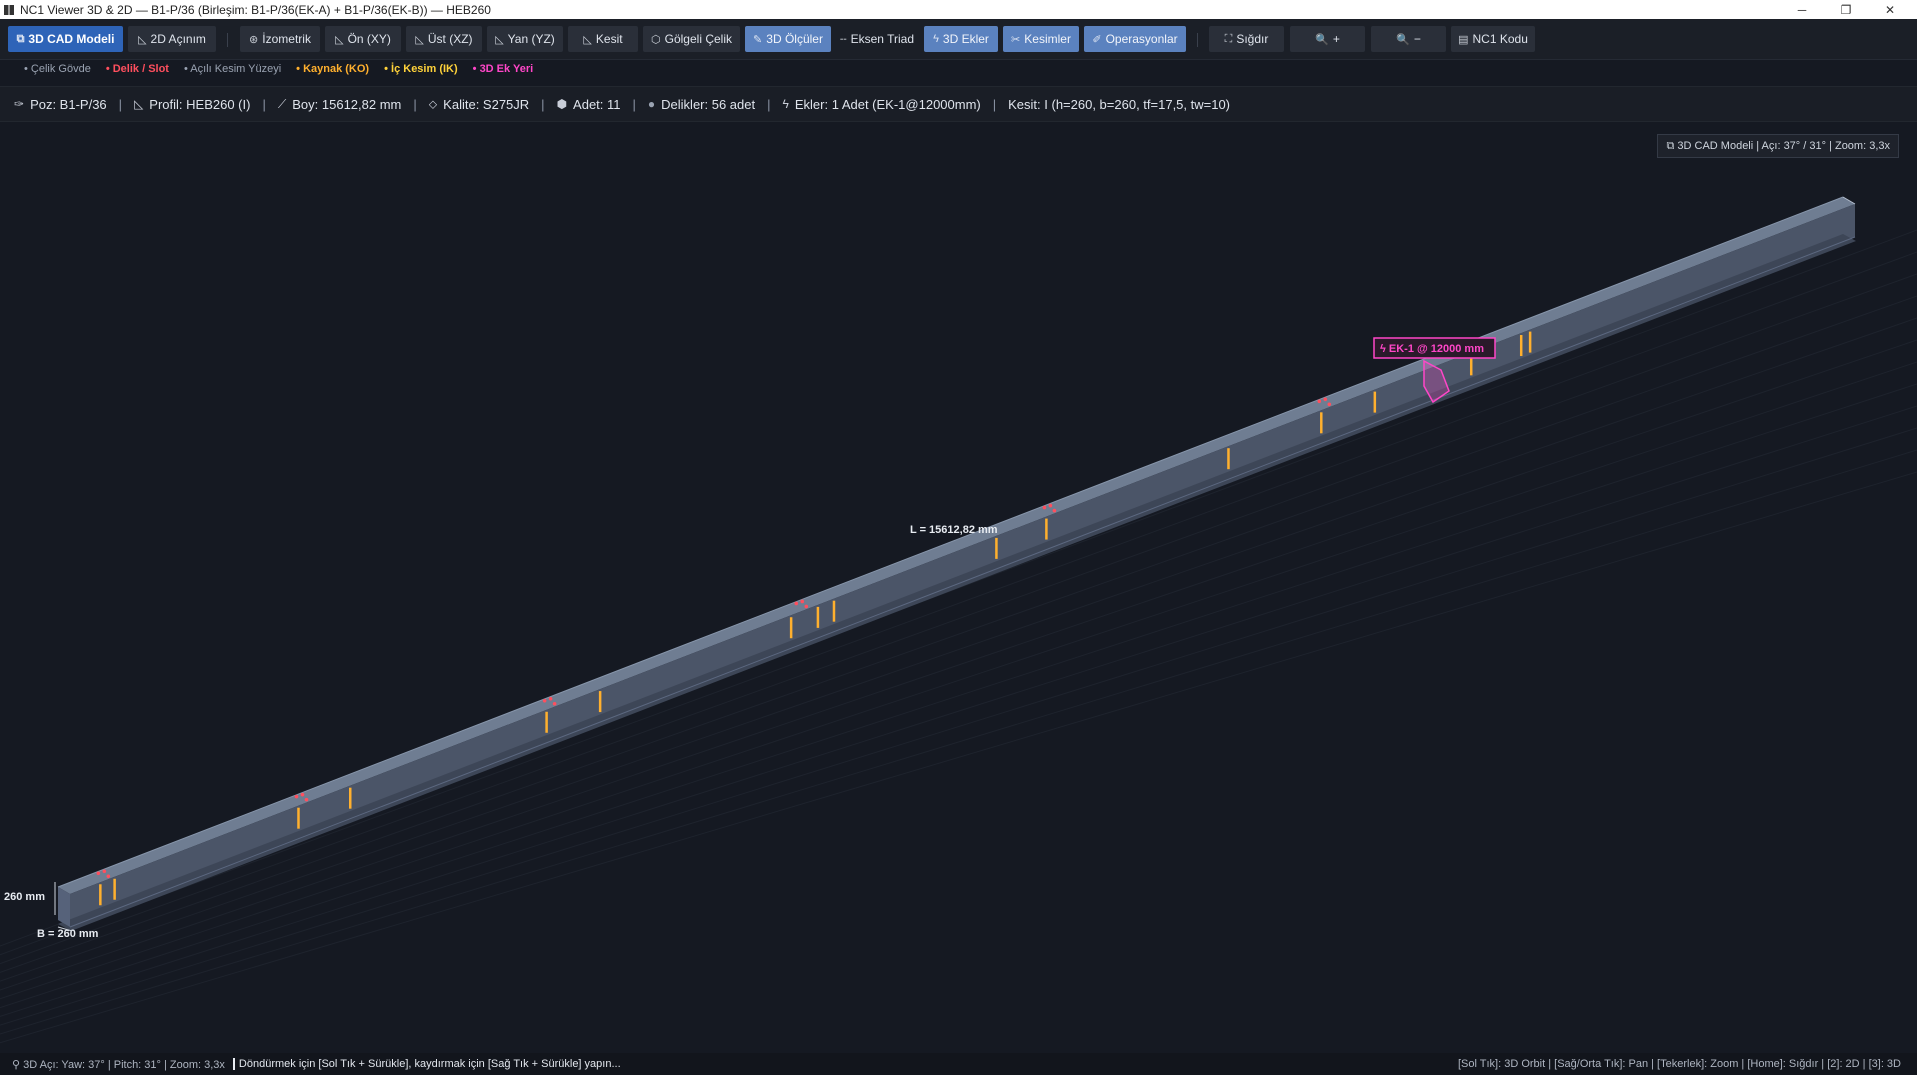 This screenshot has height=1075, width=1917. I want to click on document-icon: ▤, so click(1463, 39).